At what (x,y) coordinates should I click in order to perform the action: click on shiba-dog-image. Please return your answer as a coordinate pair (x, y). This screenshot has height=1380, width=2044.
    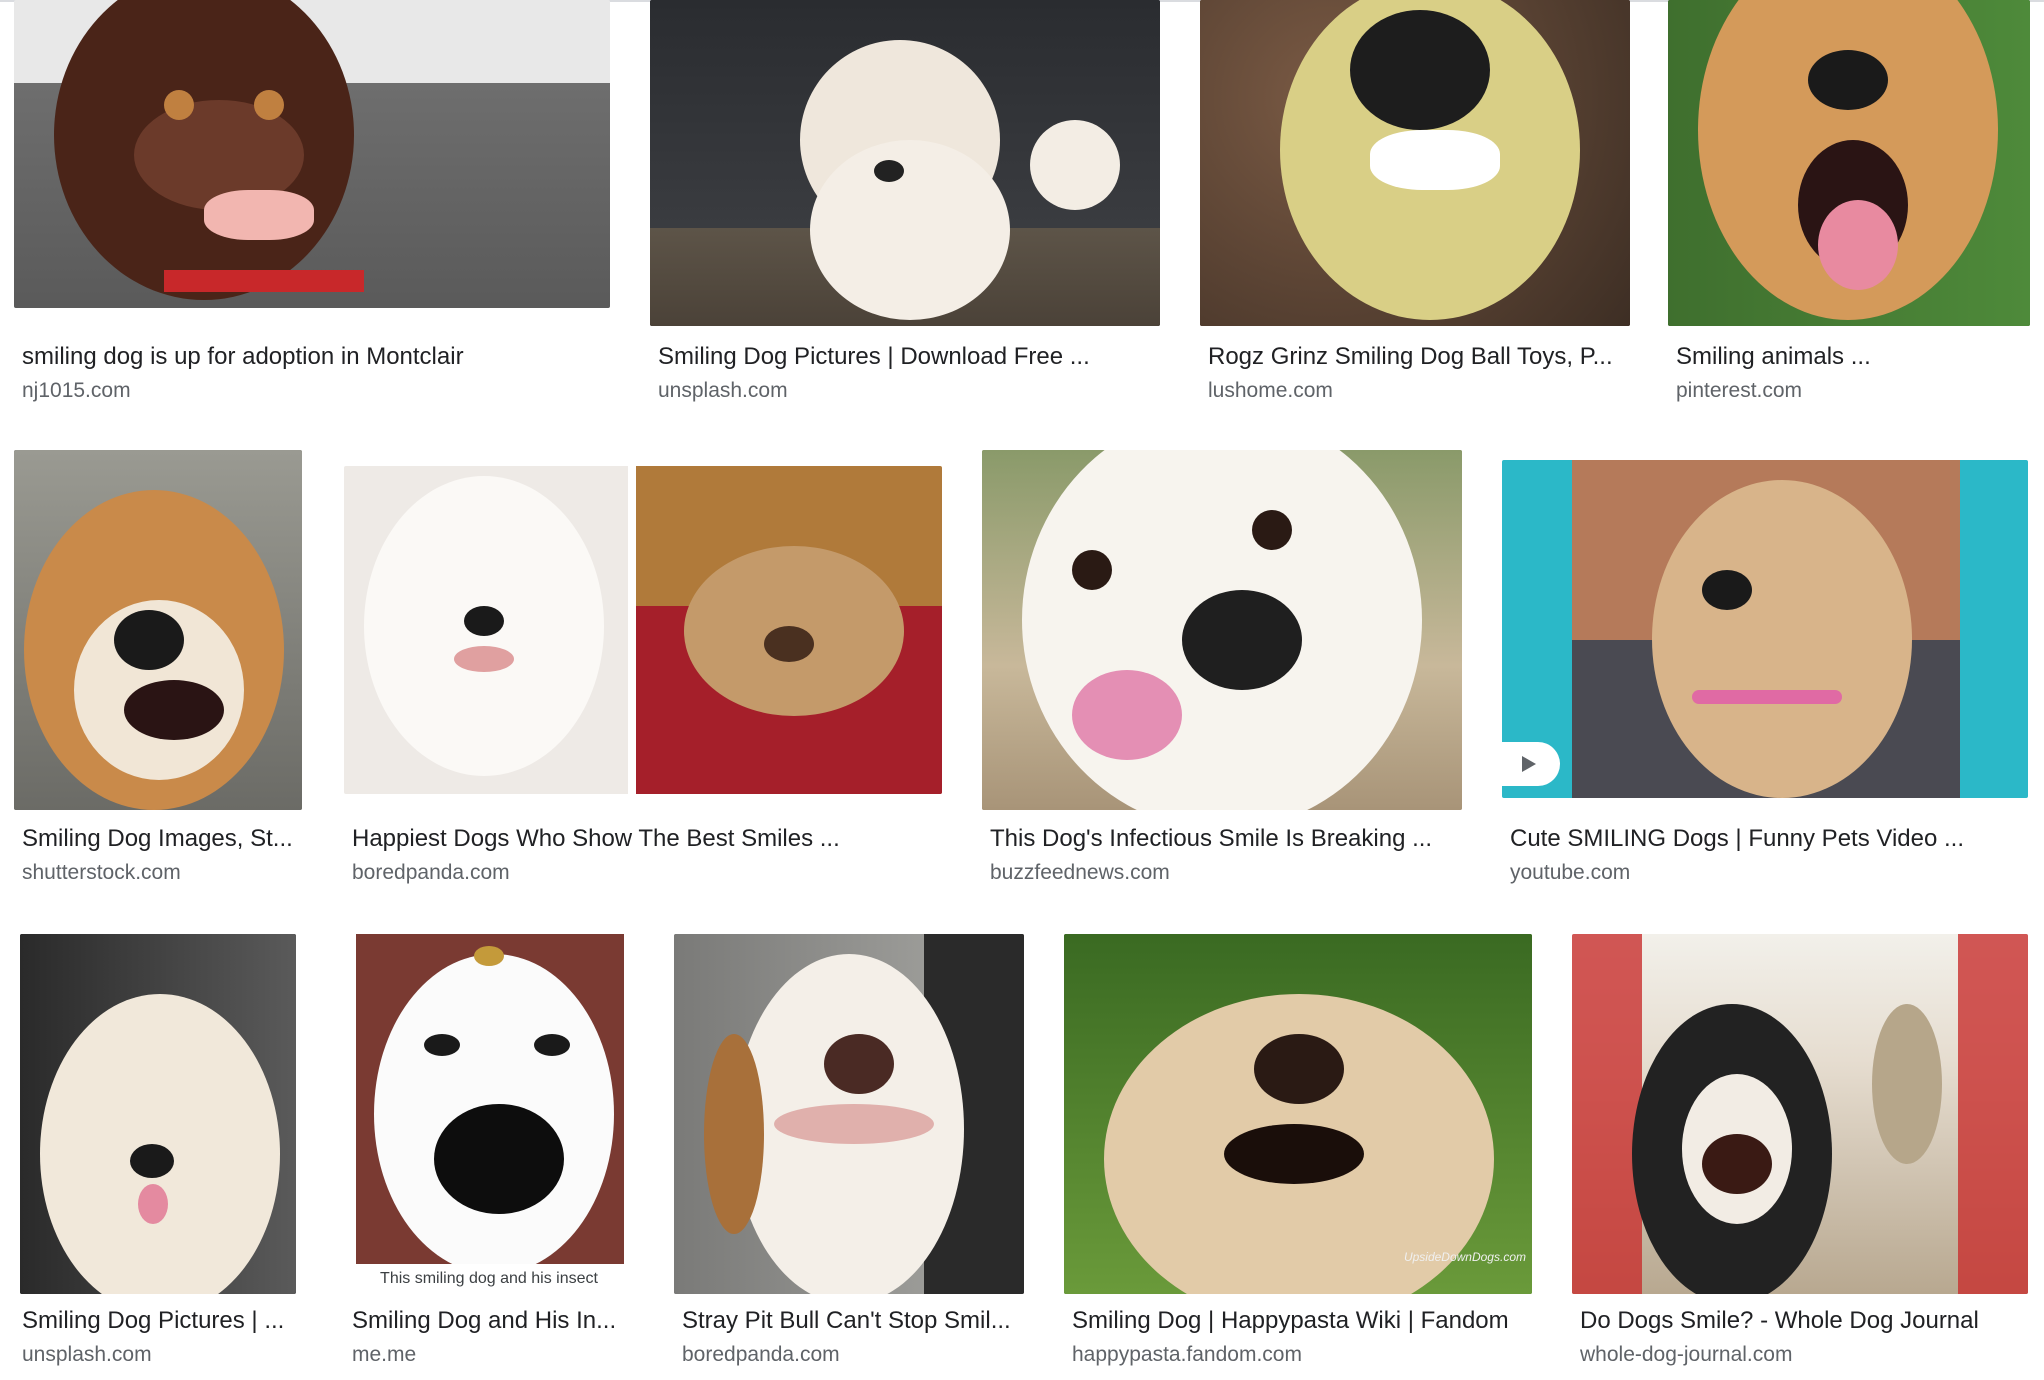
    Looking at the image, I should click on (1849, 163).